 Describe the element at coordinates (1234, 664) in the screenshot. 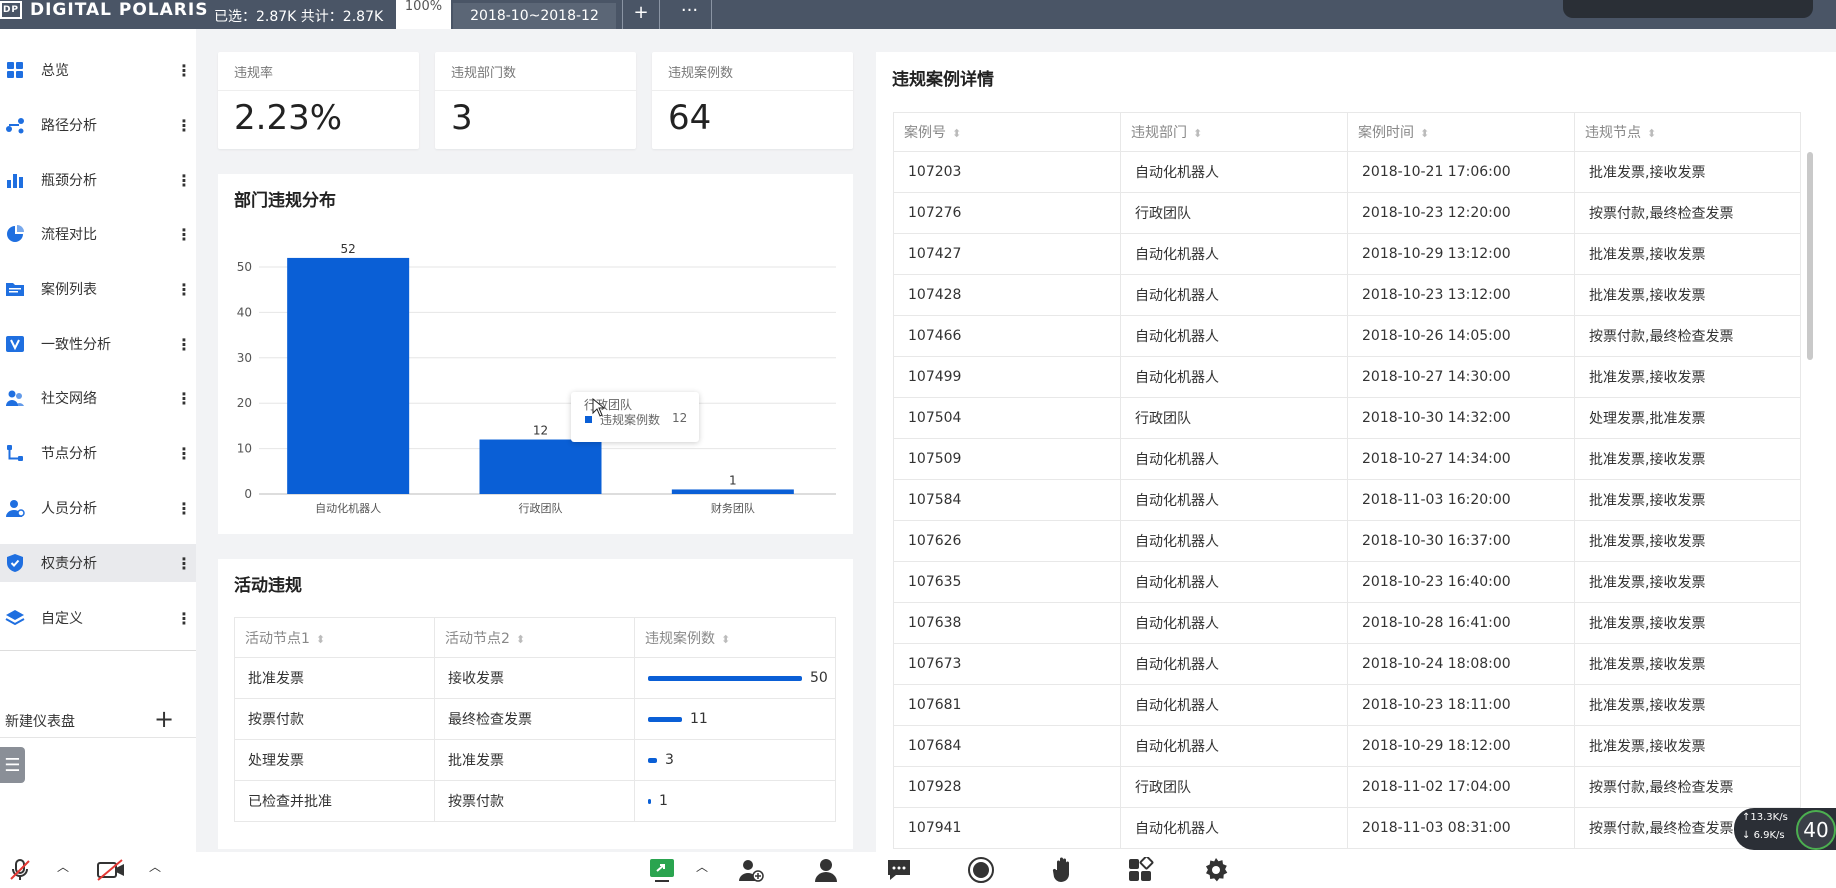

I see `department-cell: 自动化机器人` at that location.